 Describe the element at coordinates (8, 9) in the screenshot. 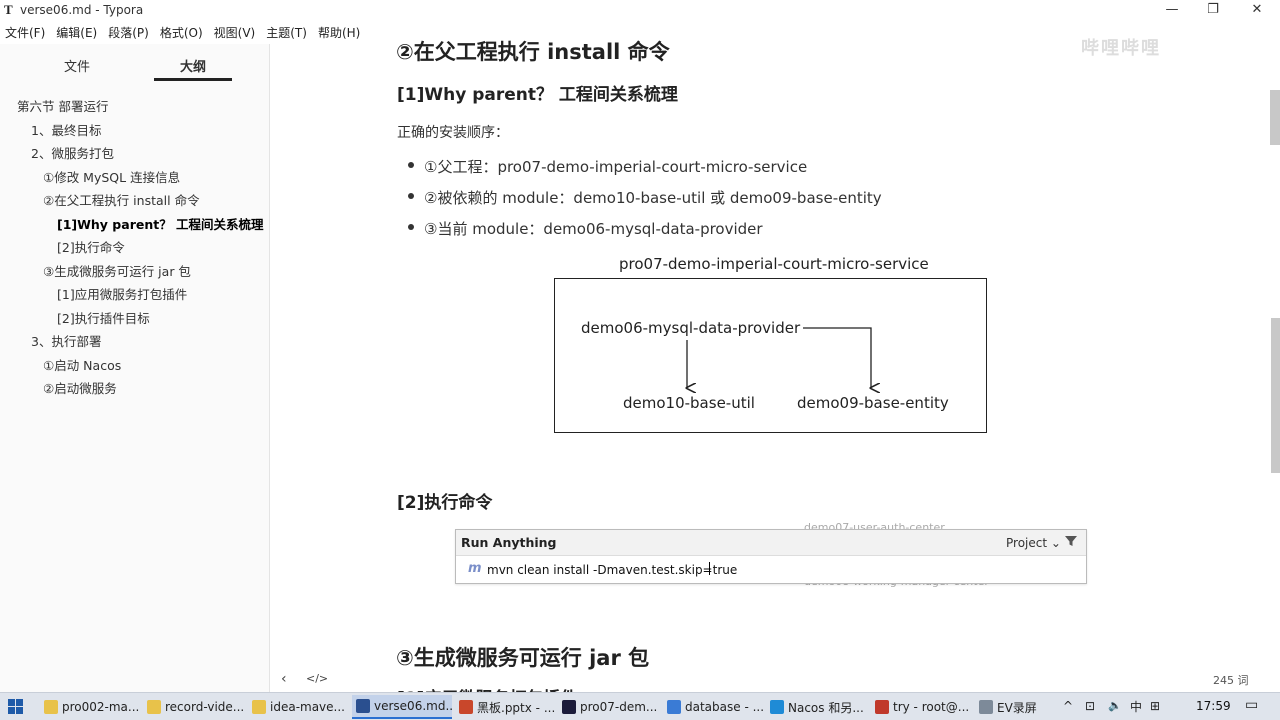

I see `typora-app-icon: T` at that location.